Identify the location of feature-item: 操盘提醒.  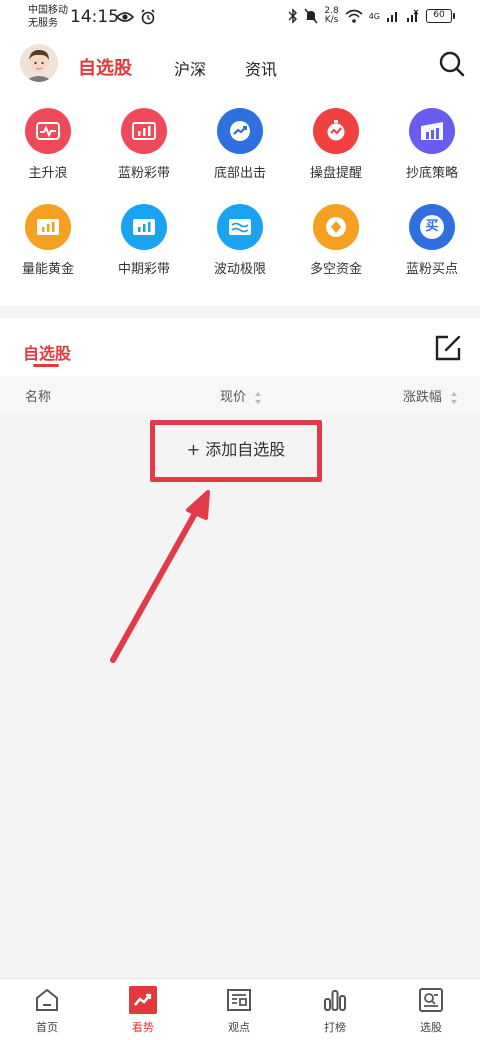
(336, 148).